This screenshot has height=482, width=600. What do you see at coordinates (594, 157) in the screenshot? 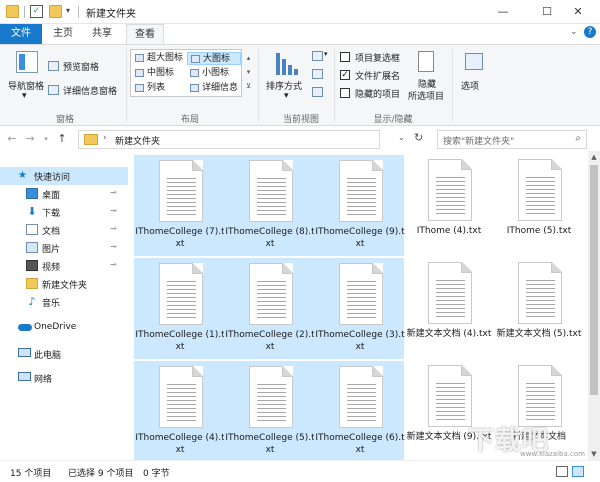
I see `scroll-up-arrow-icon: ▲` at bounding box center [594, 157].